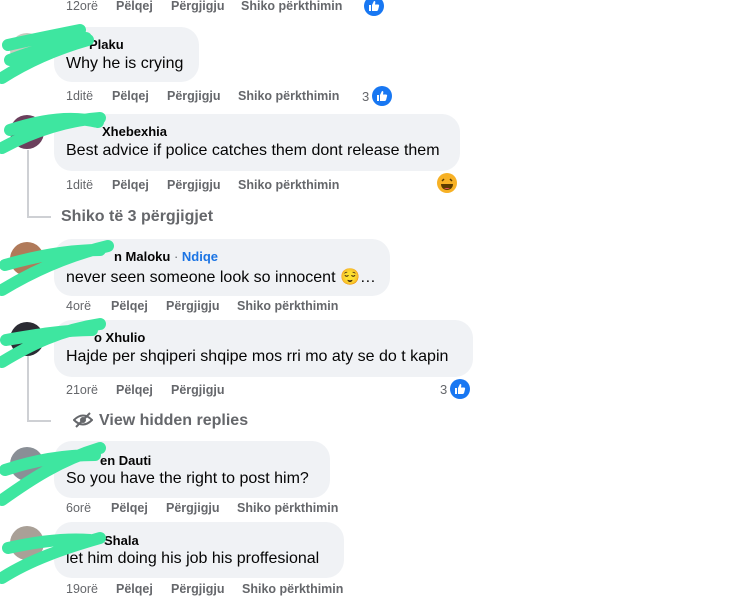 Image resolution: width=743 pixels, height=604 pixels. I want to click on hidden-eye-icon, so click(83, 420).